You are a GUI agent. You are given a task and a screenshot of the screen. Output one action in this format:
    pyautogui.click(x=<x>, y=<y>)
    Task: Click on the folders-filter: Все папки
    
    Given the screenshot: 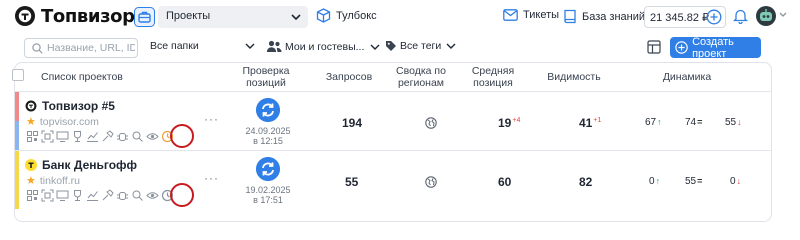 What is the action you would take?
    pyautogui.click(x=202, y=46)
    